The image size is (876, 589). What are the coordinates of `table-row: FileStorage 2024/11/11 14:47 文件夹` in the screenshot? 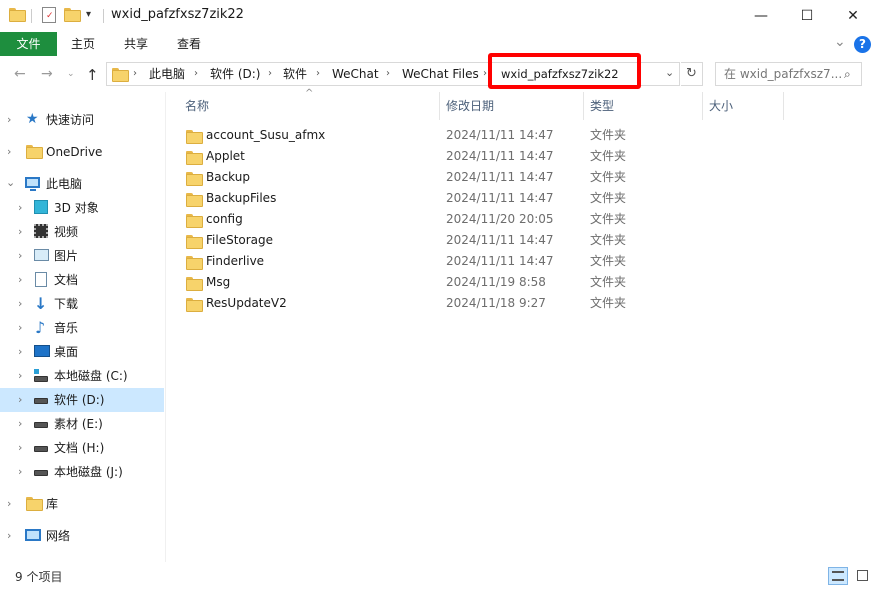 It's located at (467, 240).